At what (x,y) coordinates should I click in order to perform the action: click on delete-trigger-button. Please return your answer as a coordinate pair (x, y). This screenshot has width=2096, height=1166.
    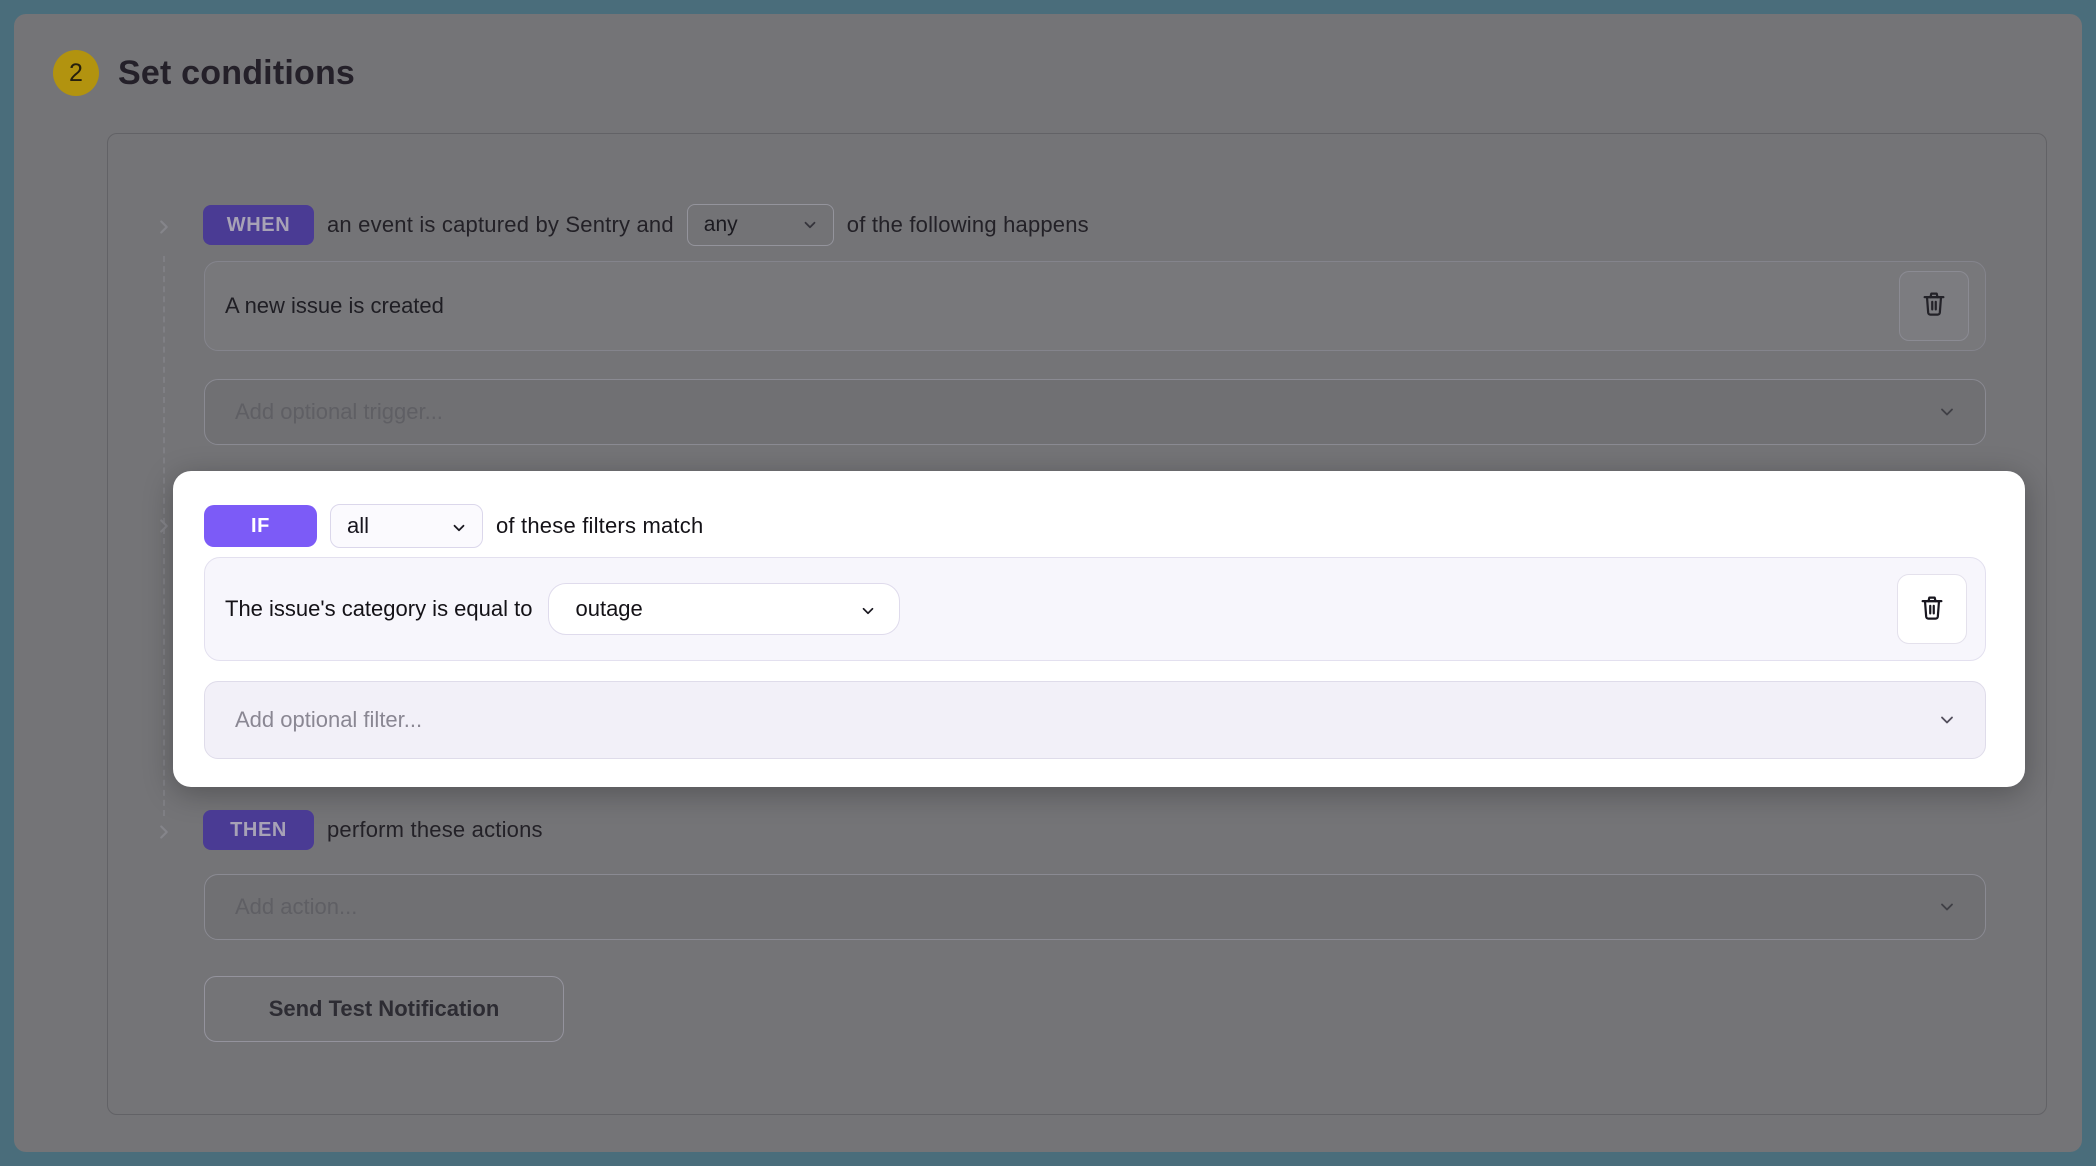
    Looking at the image, I should click on (1934, 306).